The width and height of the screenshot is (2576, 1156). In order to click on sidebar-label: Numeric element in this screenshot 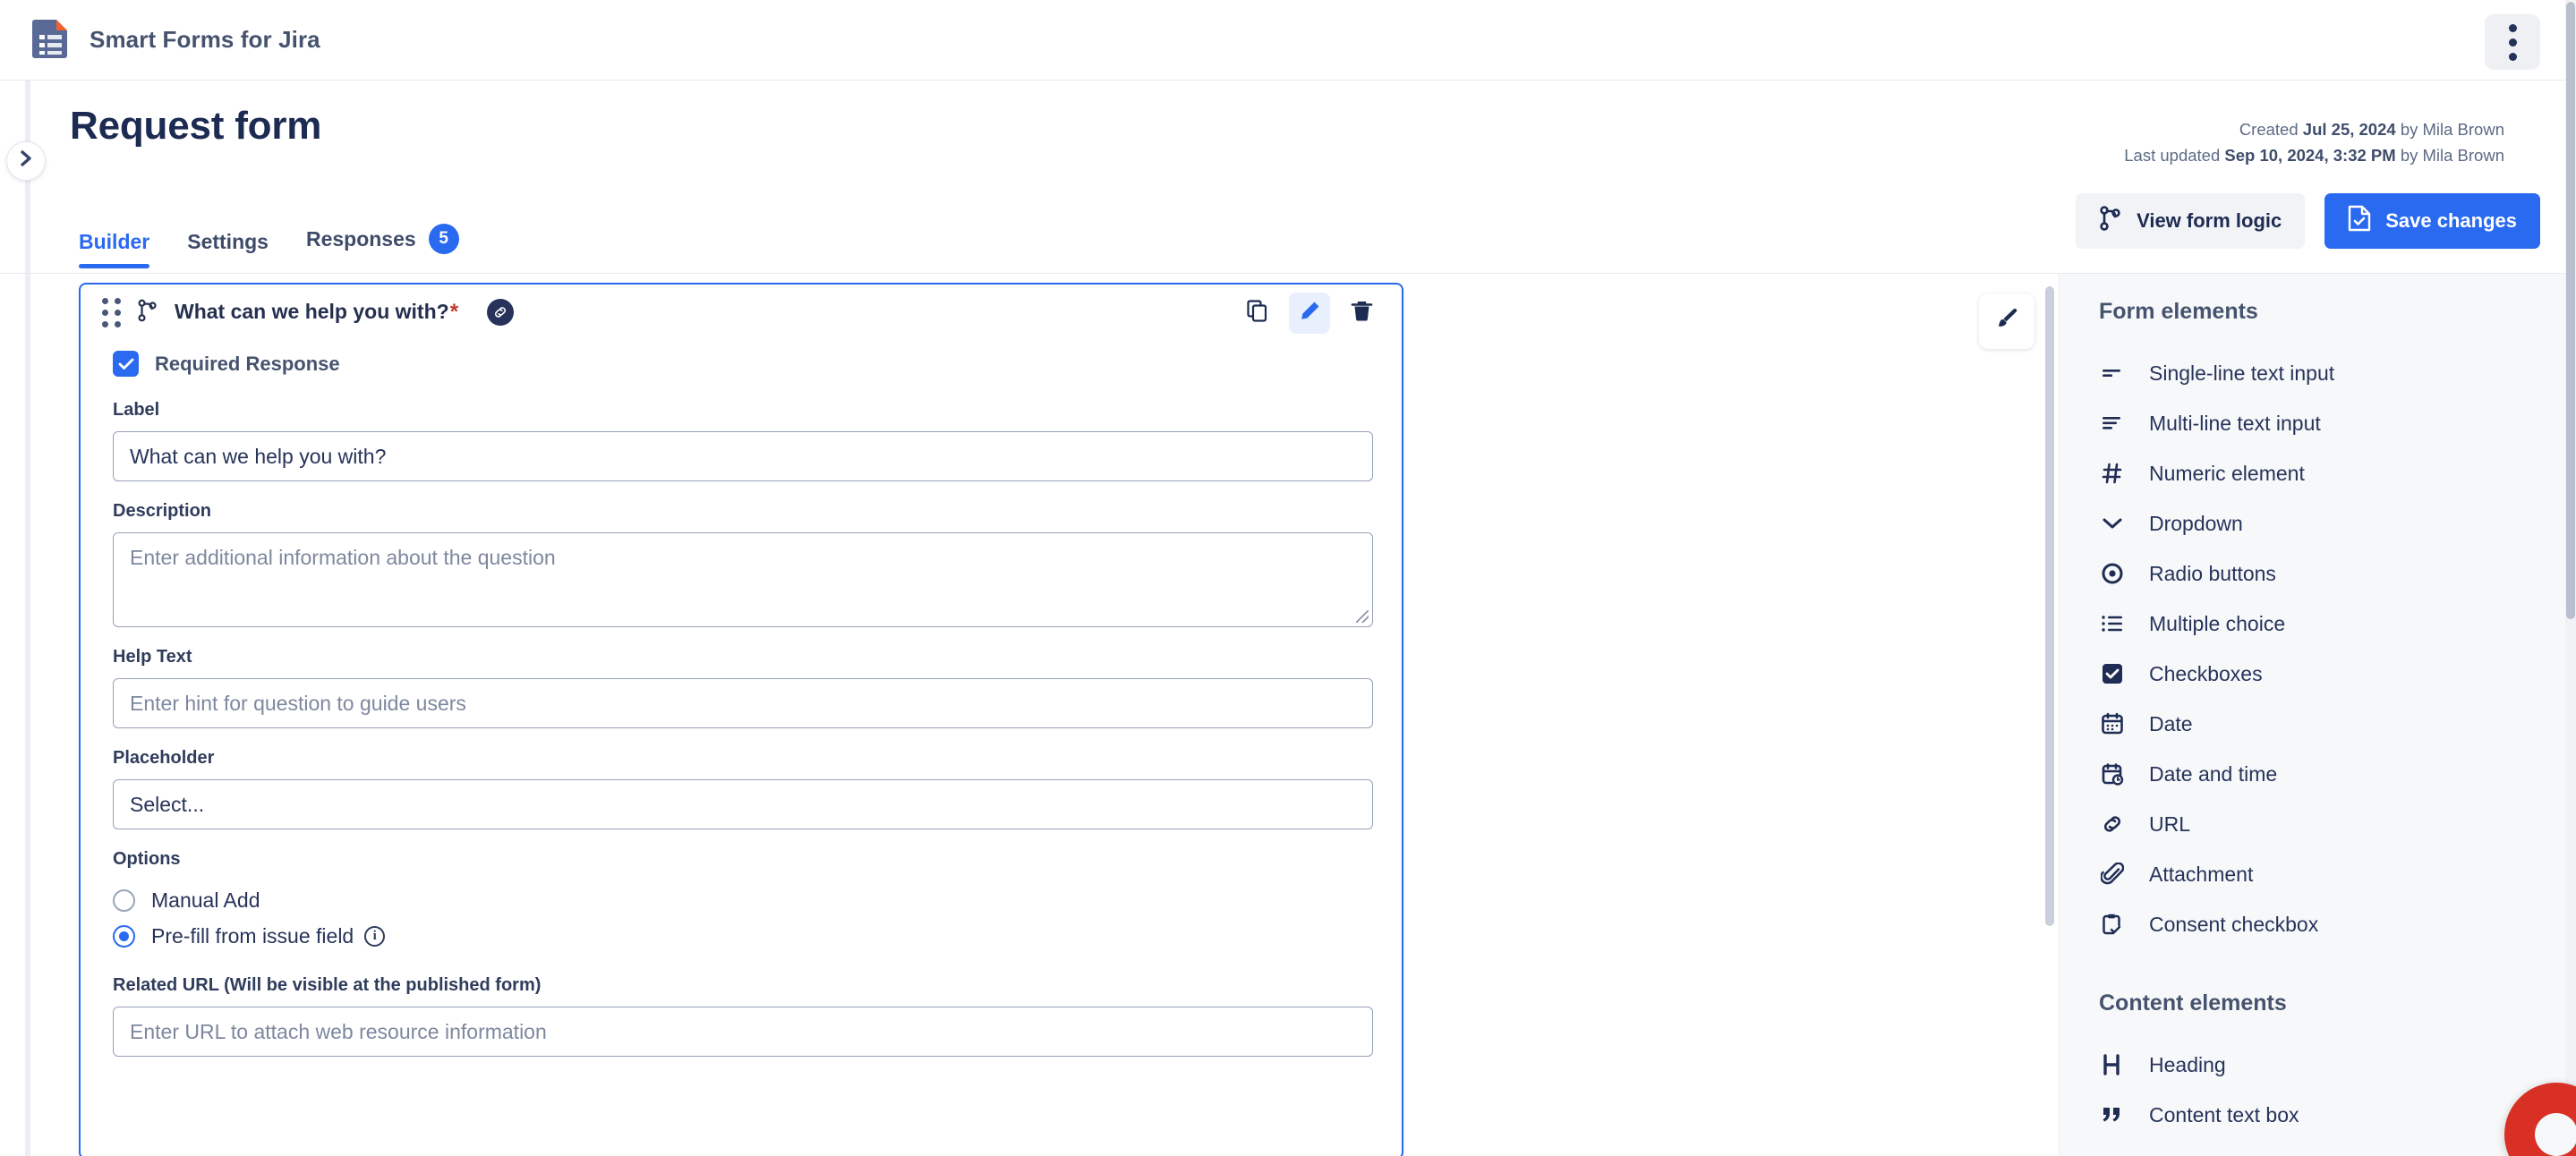, I will do `click(2227, 473)`.